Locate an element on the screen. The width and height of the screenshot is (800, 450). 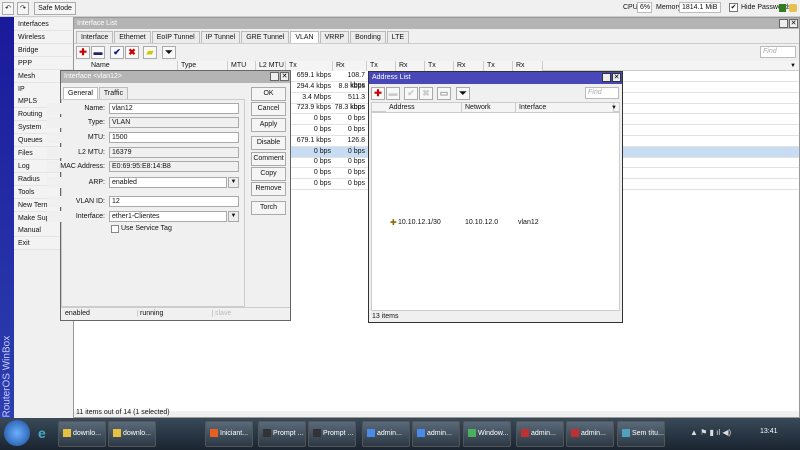
sidebar-item-label: MPLS is located at coordinates (28, 102).